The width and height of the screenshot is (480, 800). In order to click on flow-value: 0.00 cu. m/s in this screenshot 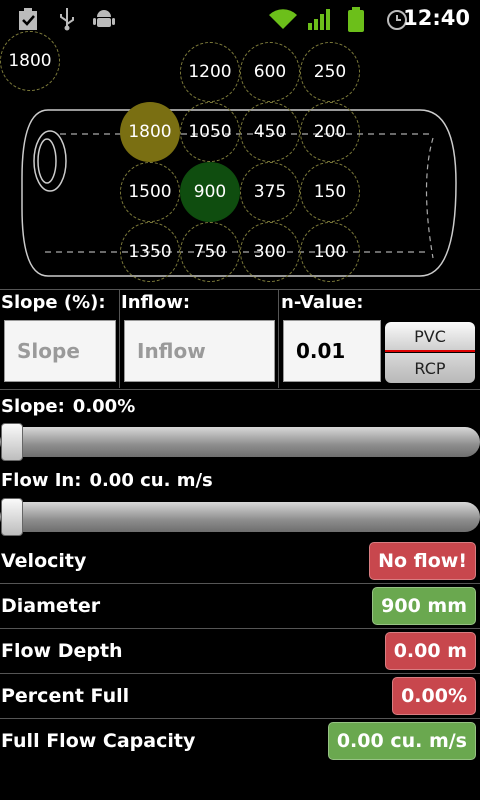, I will do `click(151, 480)`.